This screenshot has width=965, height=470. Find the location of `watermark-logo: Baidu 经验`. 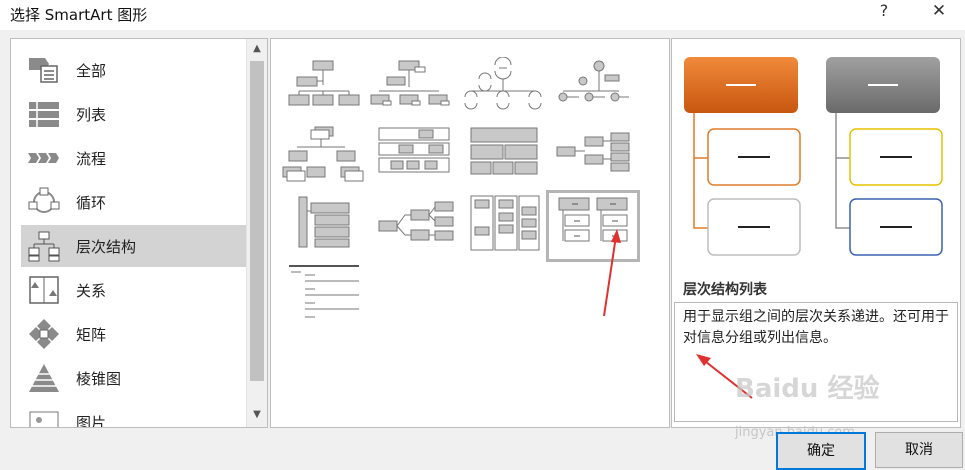

watermark-logo: Baidu 经验 is located at coordinates (807, 389).